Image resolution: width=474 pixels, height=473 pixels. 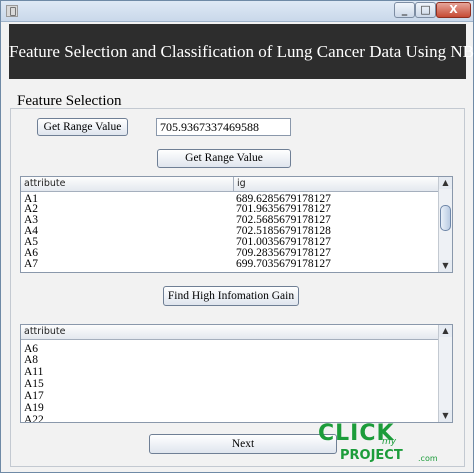 I want to click on table-row: A7 699.7035679178127, so click(x=230, y=264).